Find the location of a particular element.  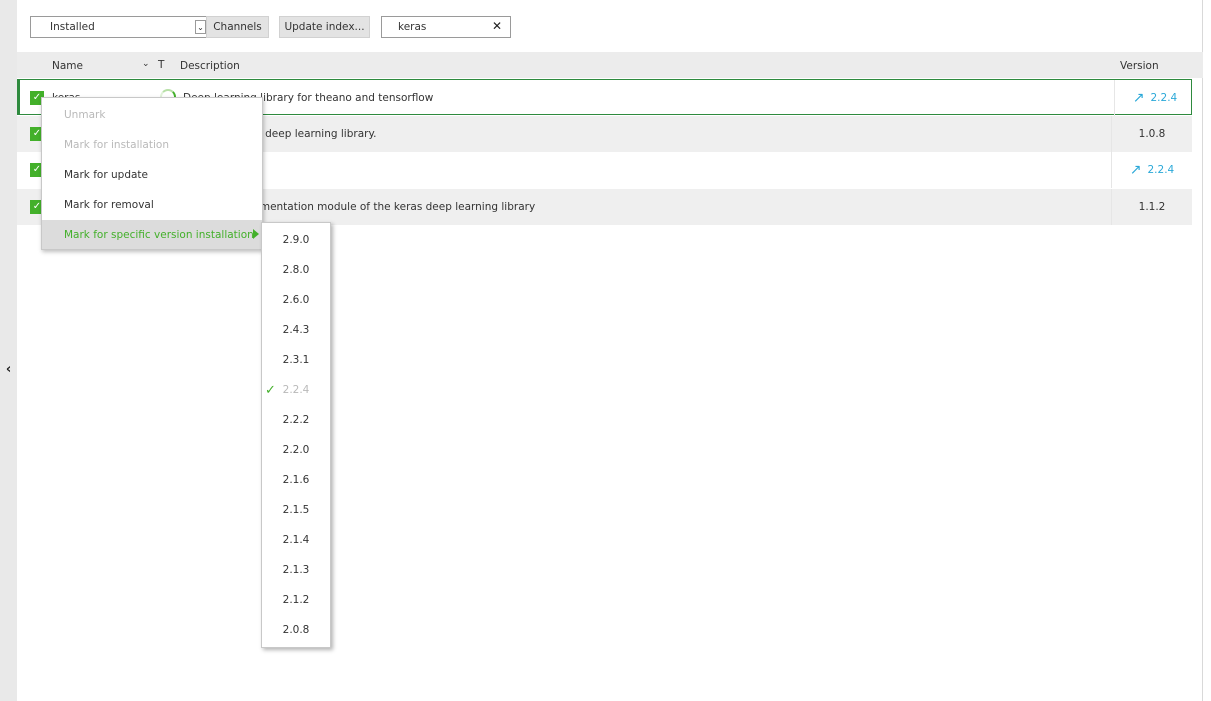

version-option-label: 2.1.2 is located at coordinates (296, 600).